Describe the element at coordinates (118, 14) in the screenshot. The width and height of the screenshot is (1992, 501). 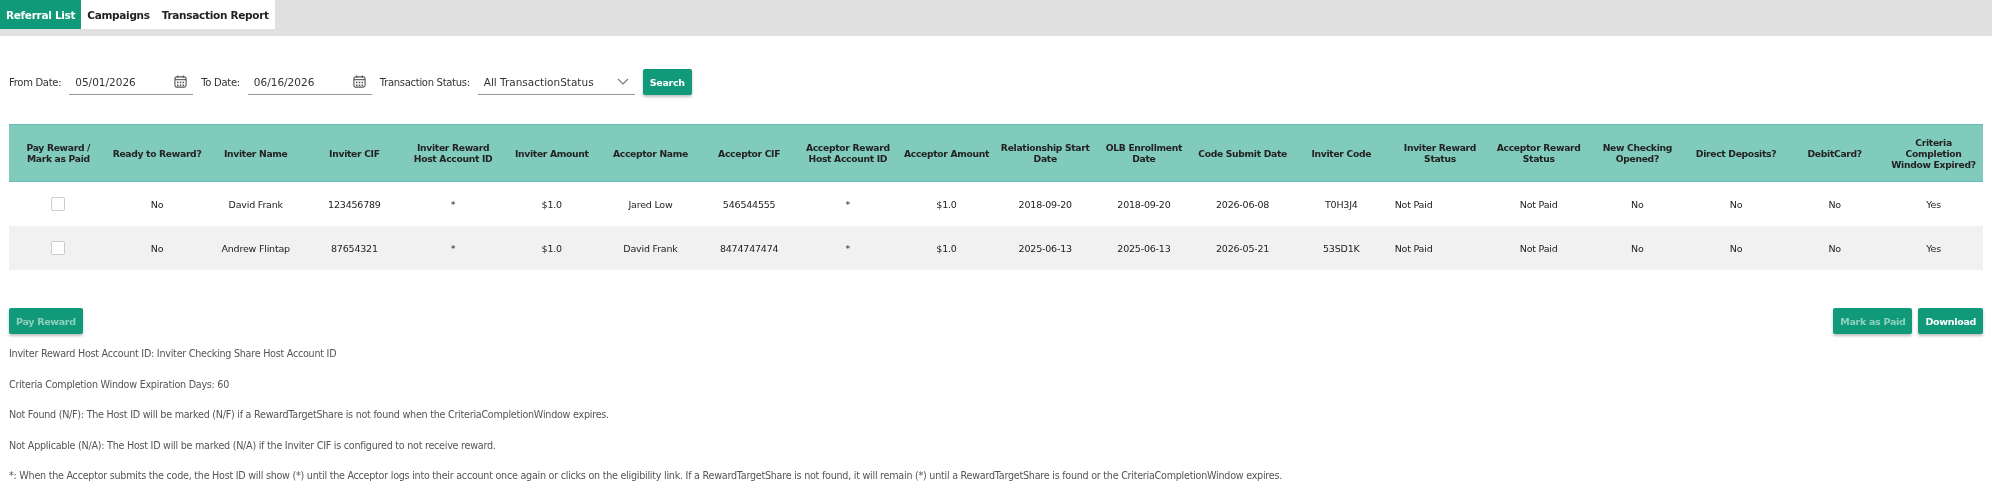
I see `tab: Campaigns` at that location.